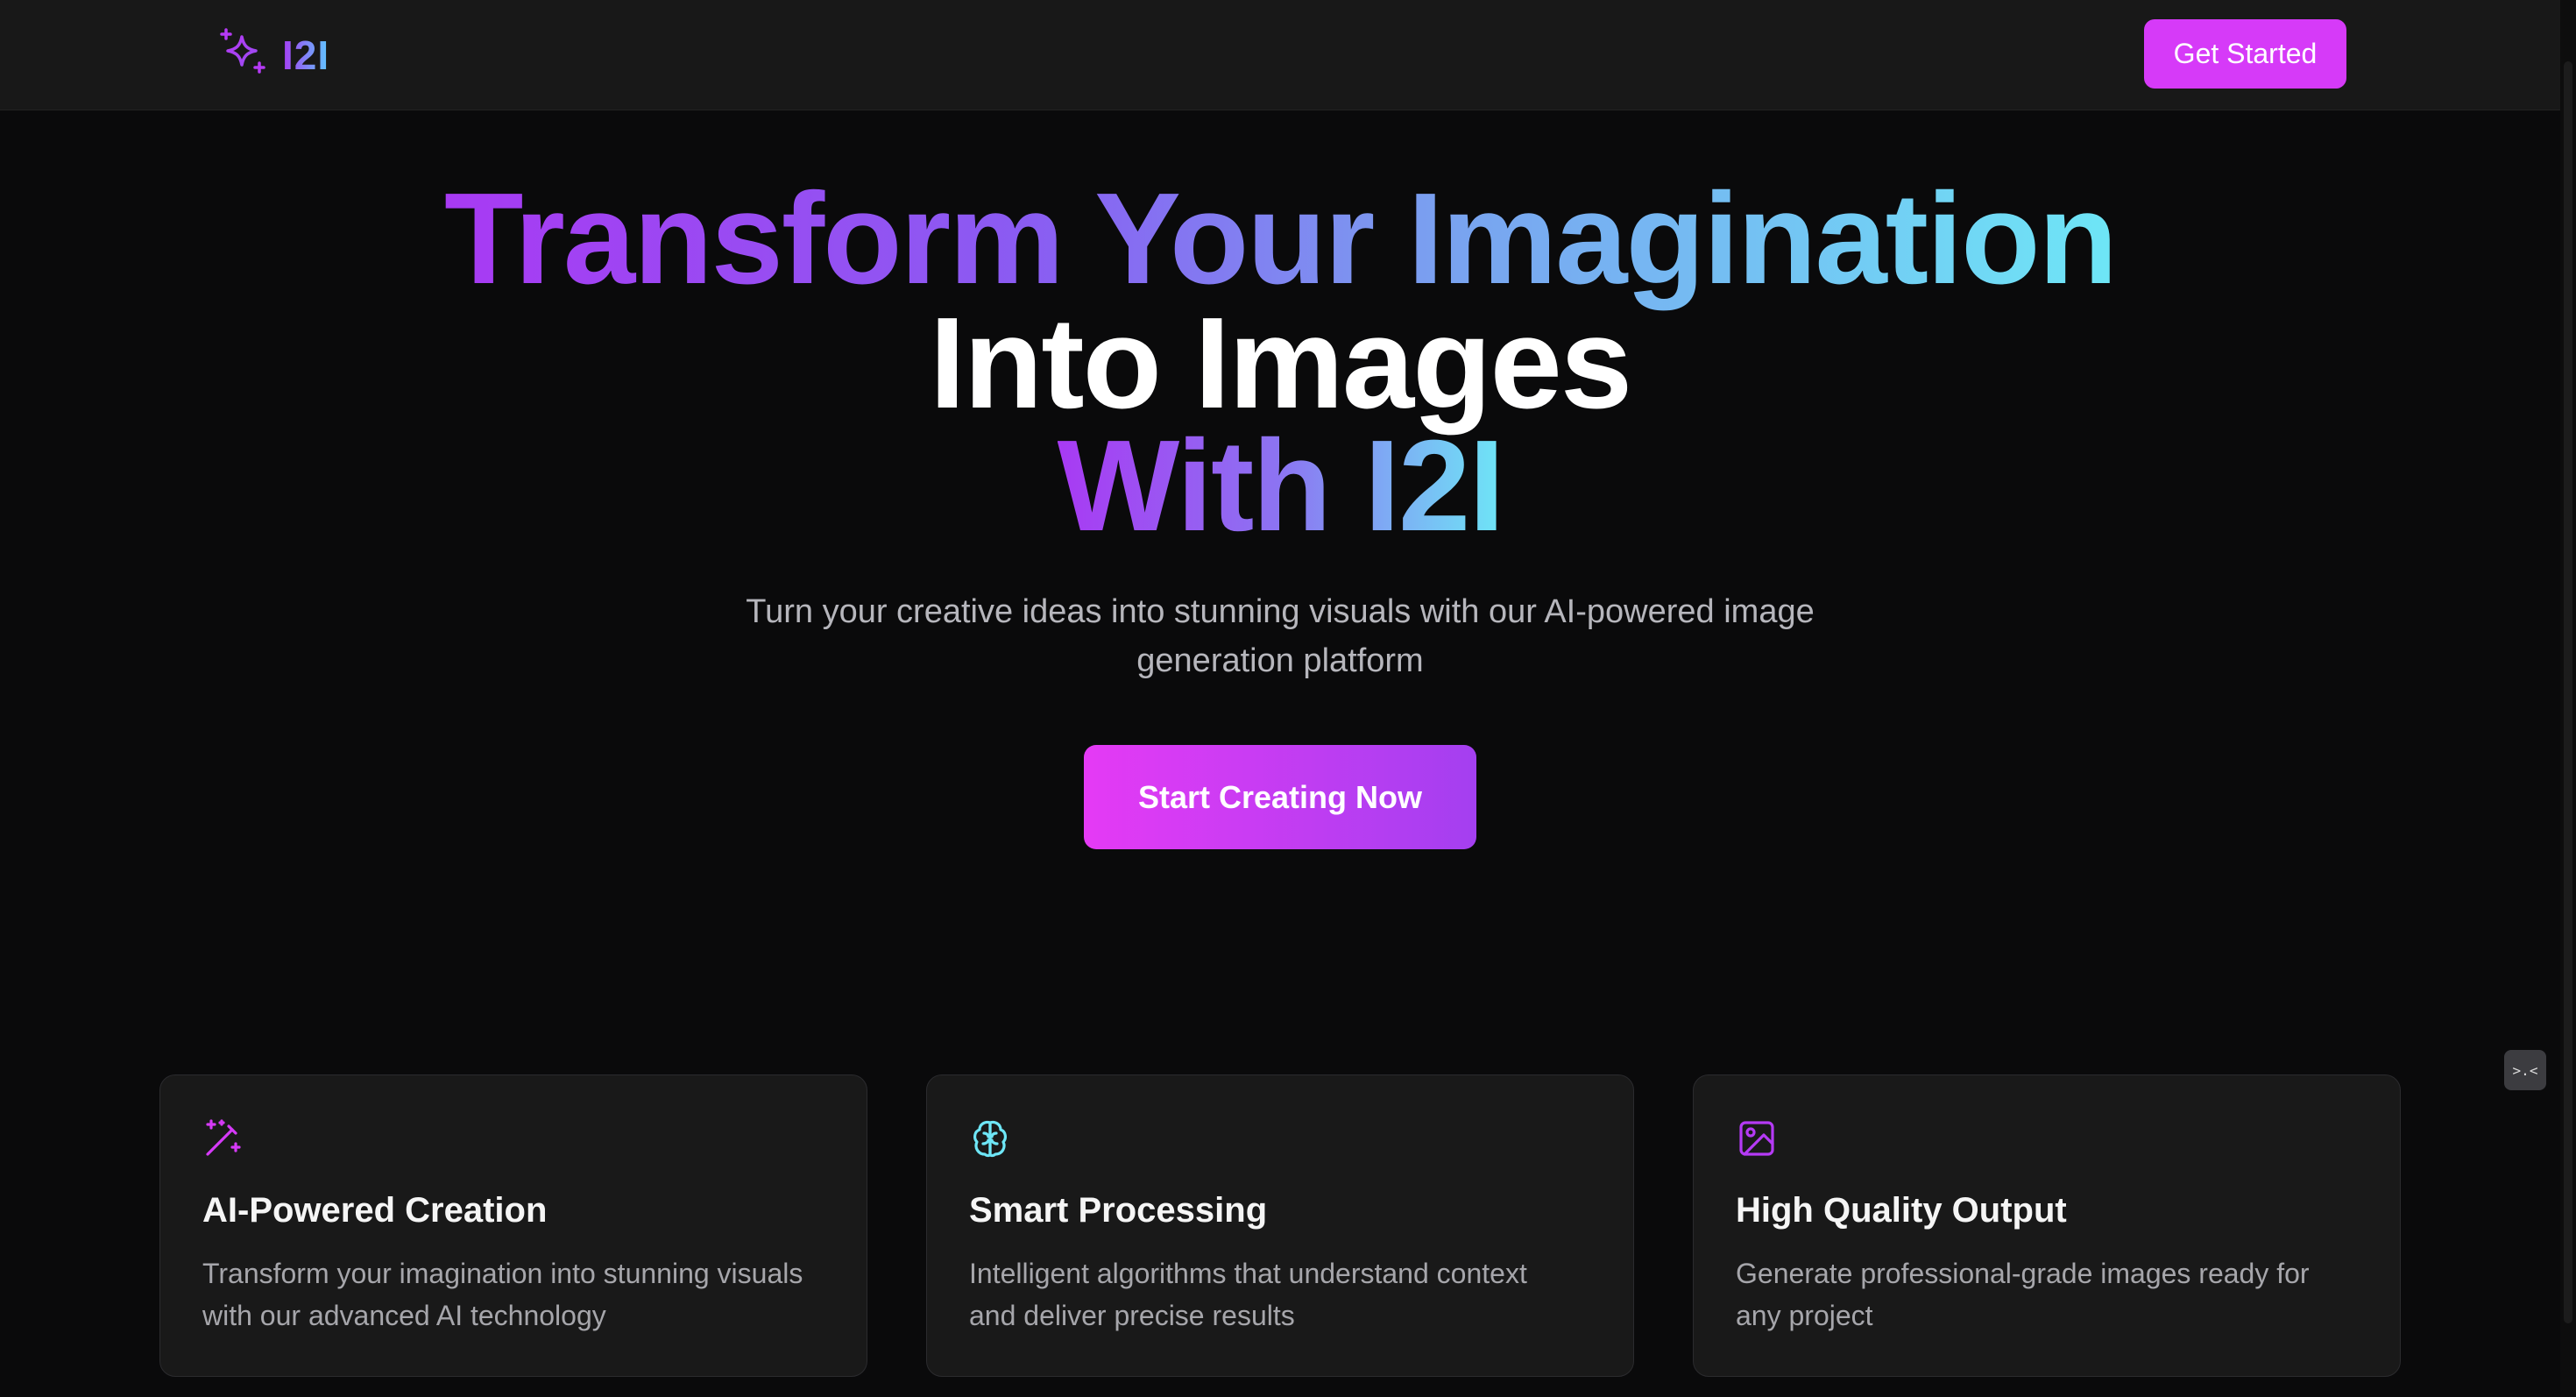  I want to click on dev-tools-icon: >.<, so click(2525, 1070).